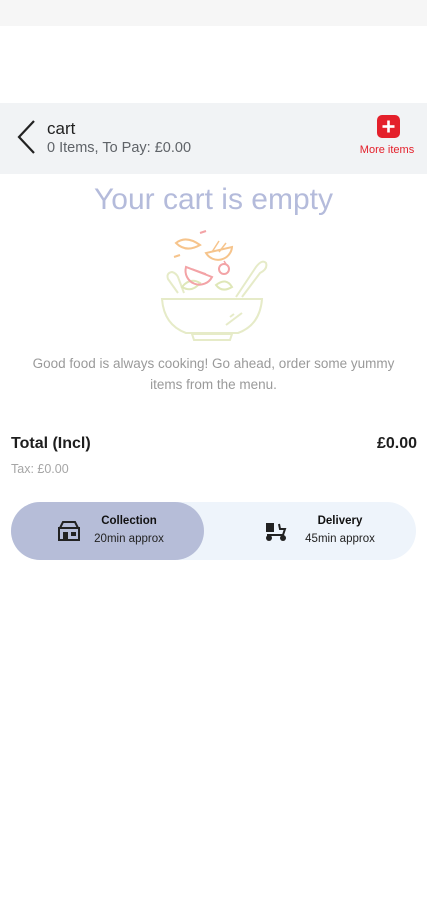 The width and height of the screenshot is (427, 900). Describe the element at coordinates (107, 531) in the screenshot. I see `collection-option: Collection 20min approx` at that location.